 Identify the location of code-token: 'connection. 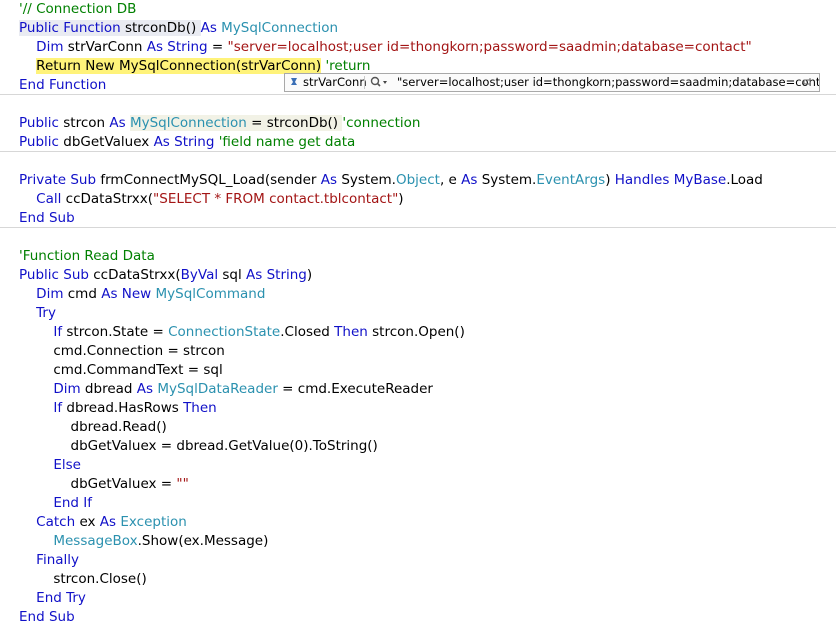
(381, 123).